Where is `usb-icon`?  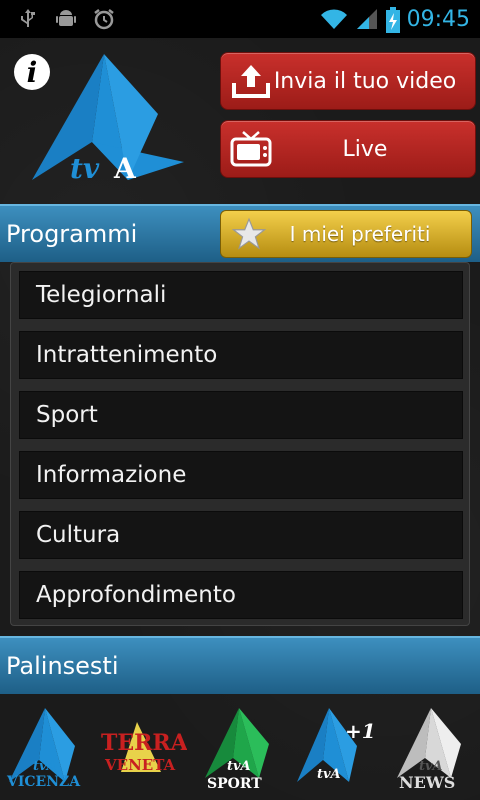 usb-icon is located at coordinates (28, 19).